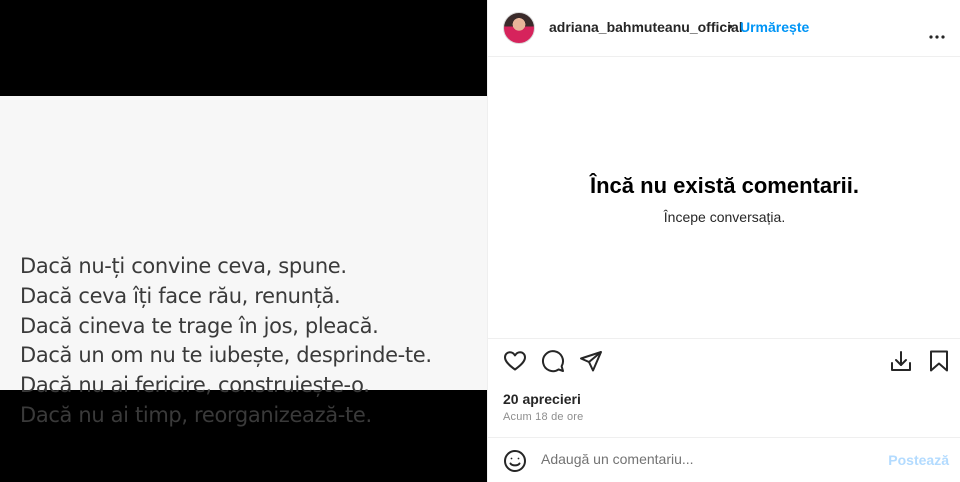 The image size is (960, 482). What do you see at coordinates (183, 266) in the screenshot?
I see `quote-line: Dacă nu-ți convine ceva, spune.` at bounding box center [183, 266].